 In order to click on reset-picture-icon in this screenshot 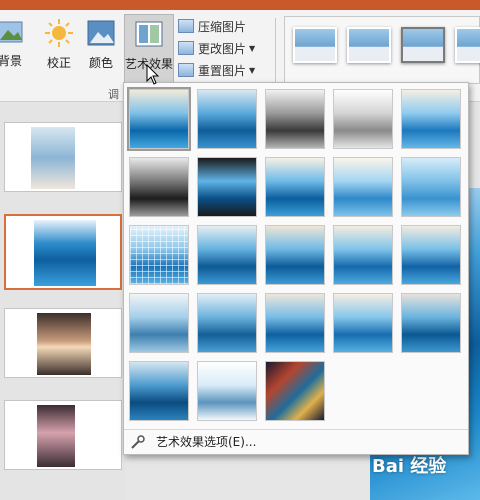, I will do `click(186, 70)`.